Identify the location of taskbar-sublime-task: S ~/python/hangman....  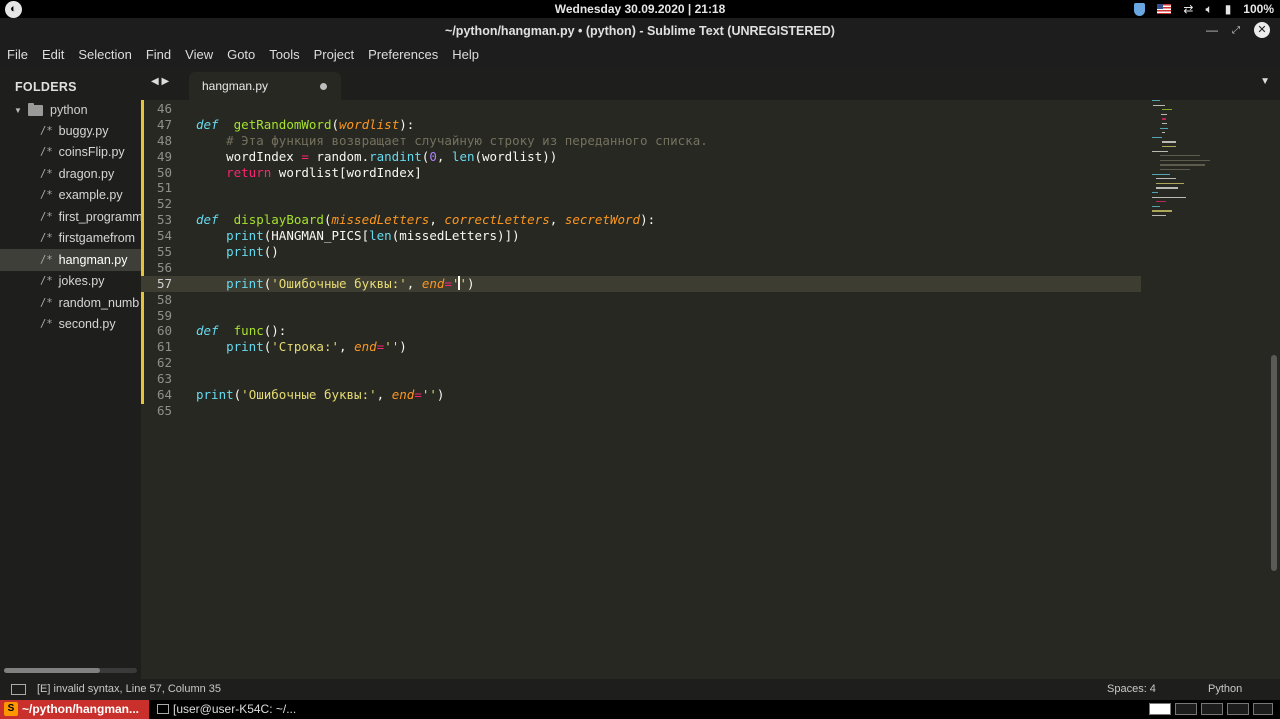
(74, 709).